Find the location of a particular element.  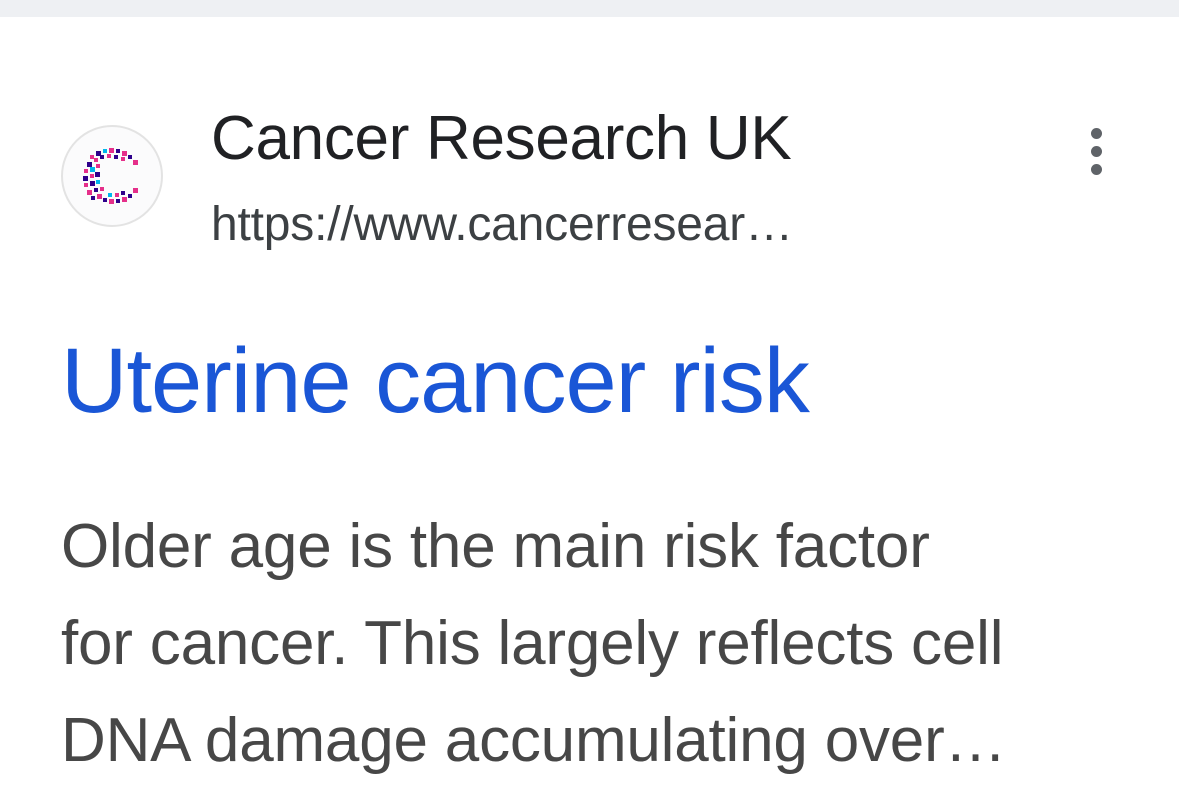

snippet-line: for cancer. This largely reflects cell is located at coordinates (532, 643).